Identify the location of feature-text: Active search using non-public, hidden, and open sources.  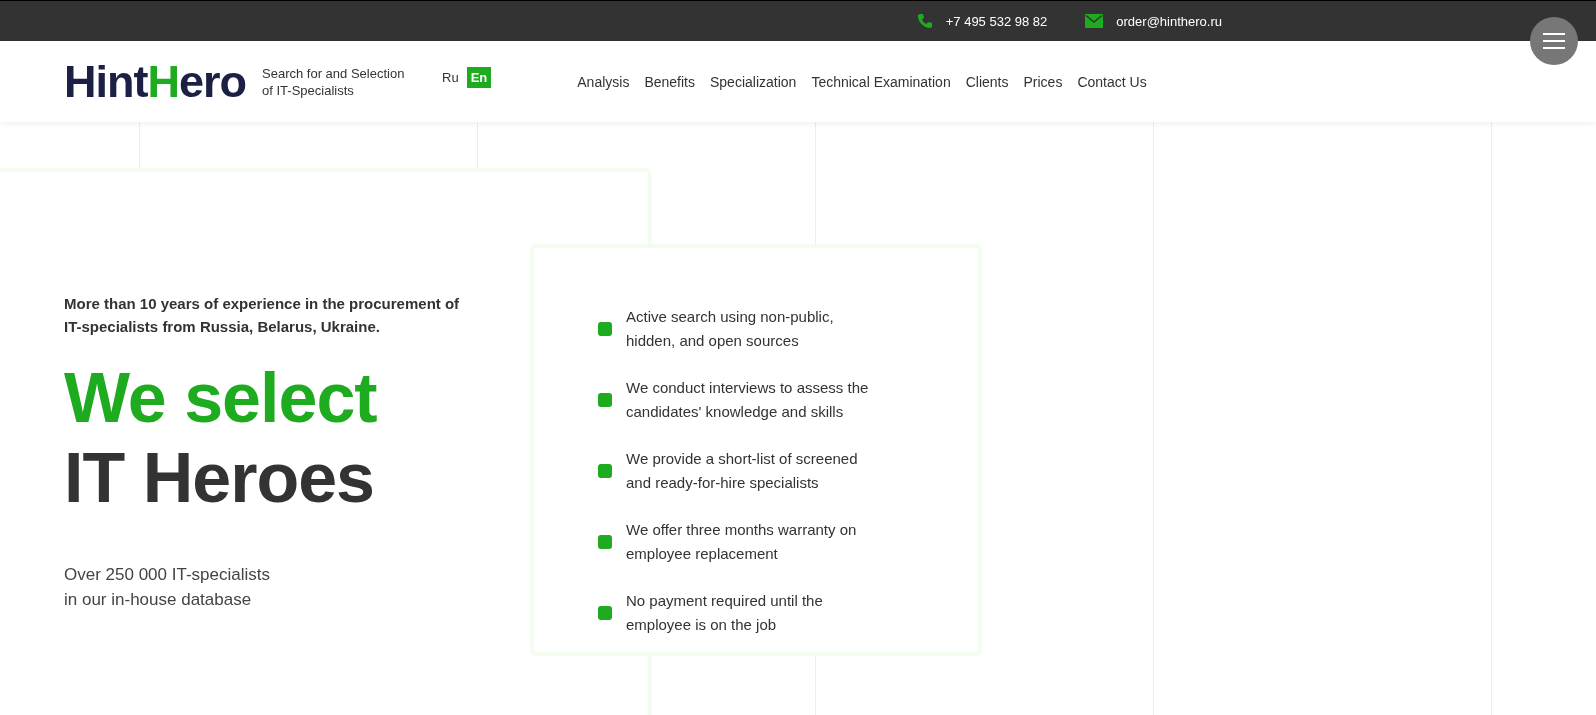
(730, 329).